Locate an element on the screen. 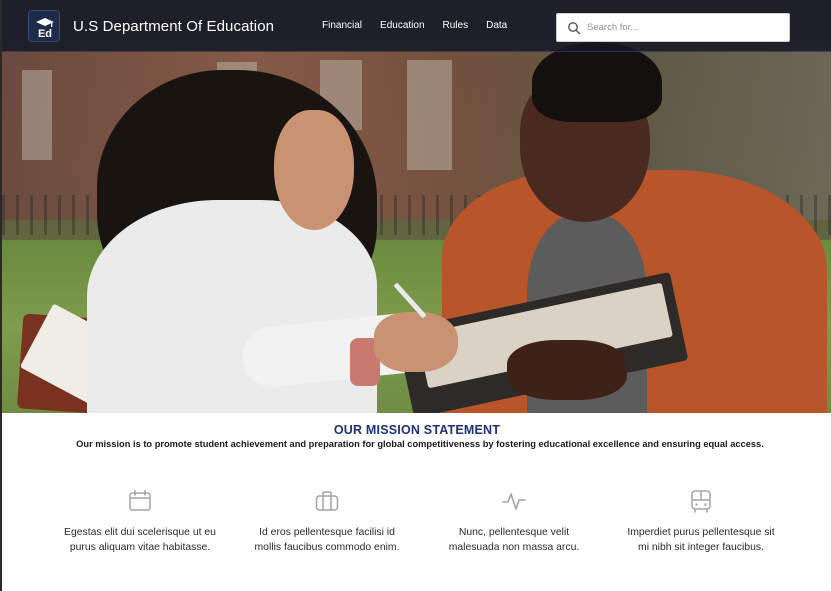  feature-text-line: Egestas elit dui scelerisque ut eu is located at coordinates (140, 532).